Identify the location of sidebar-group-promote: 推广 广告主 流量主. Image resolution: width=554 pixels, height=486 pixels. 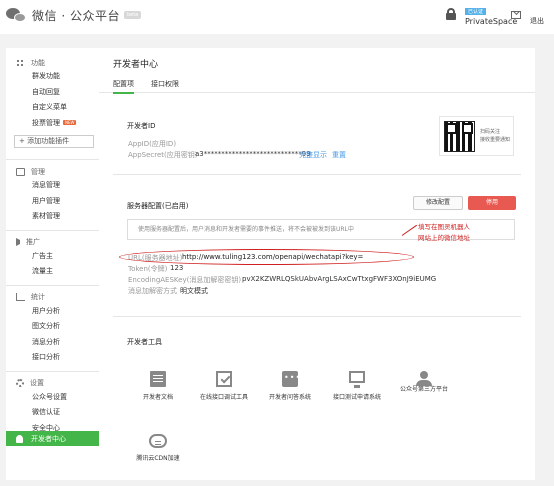
(52, 258).